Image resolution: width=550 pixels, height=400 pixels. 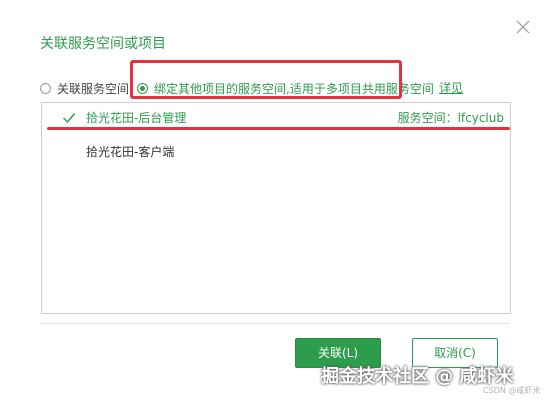 What do you see at coordinates (93, 88) in the screenshot?
I see `radio-label-link-service-space: 关联服务空间` at bounding box center [93, 88].